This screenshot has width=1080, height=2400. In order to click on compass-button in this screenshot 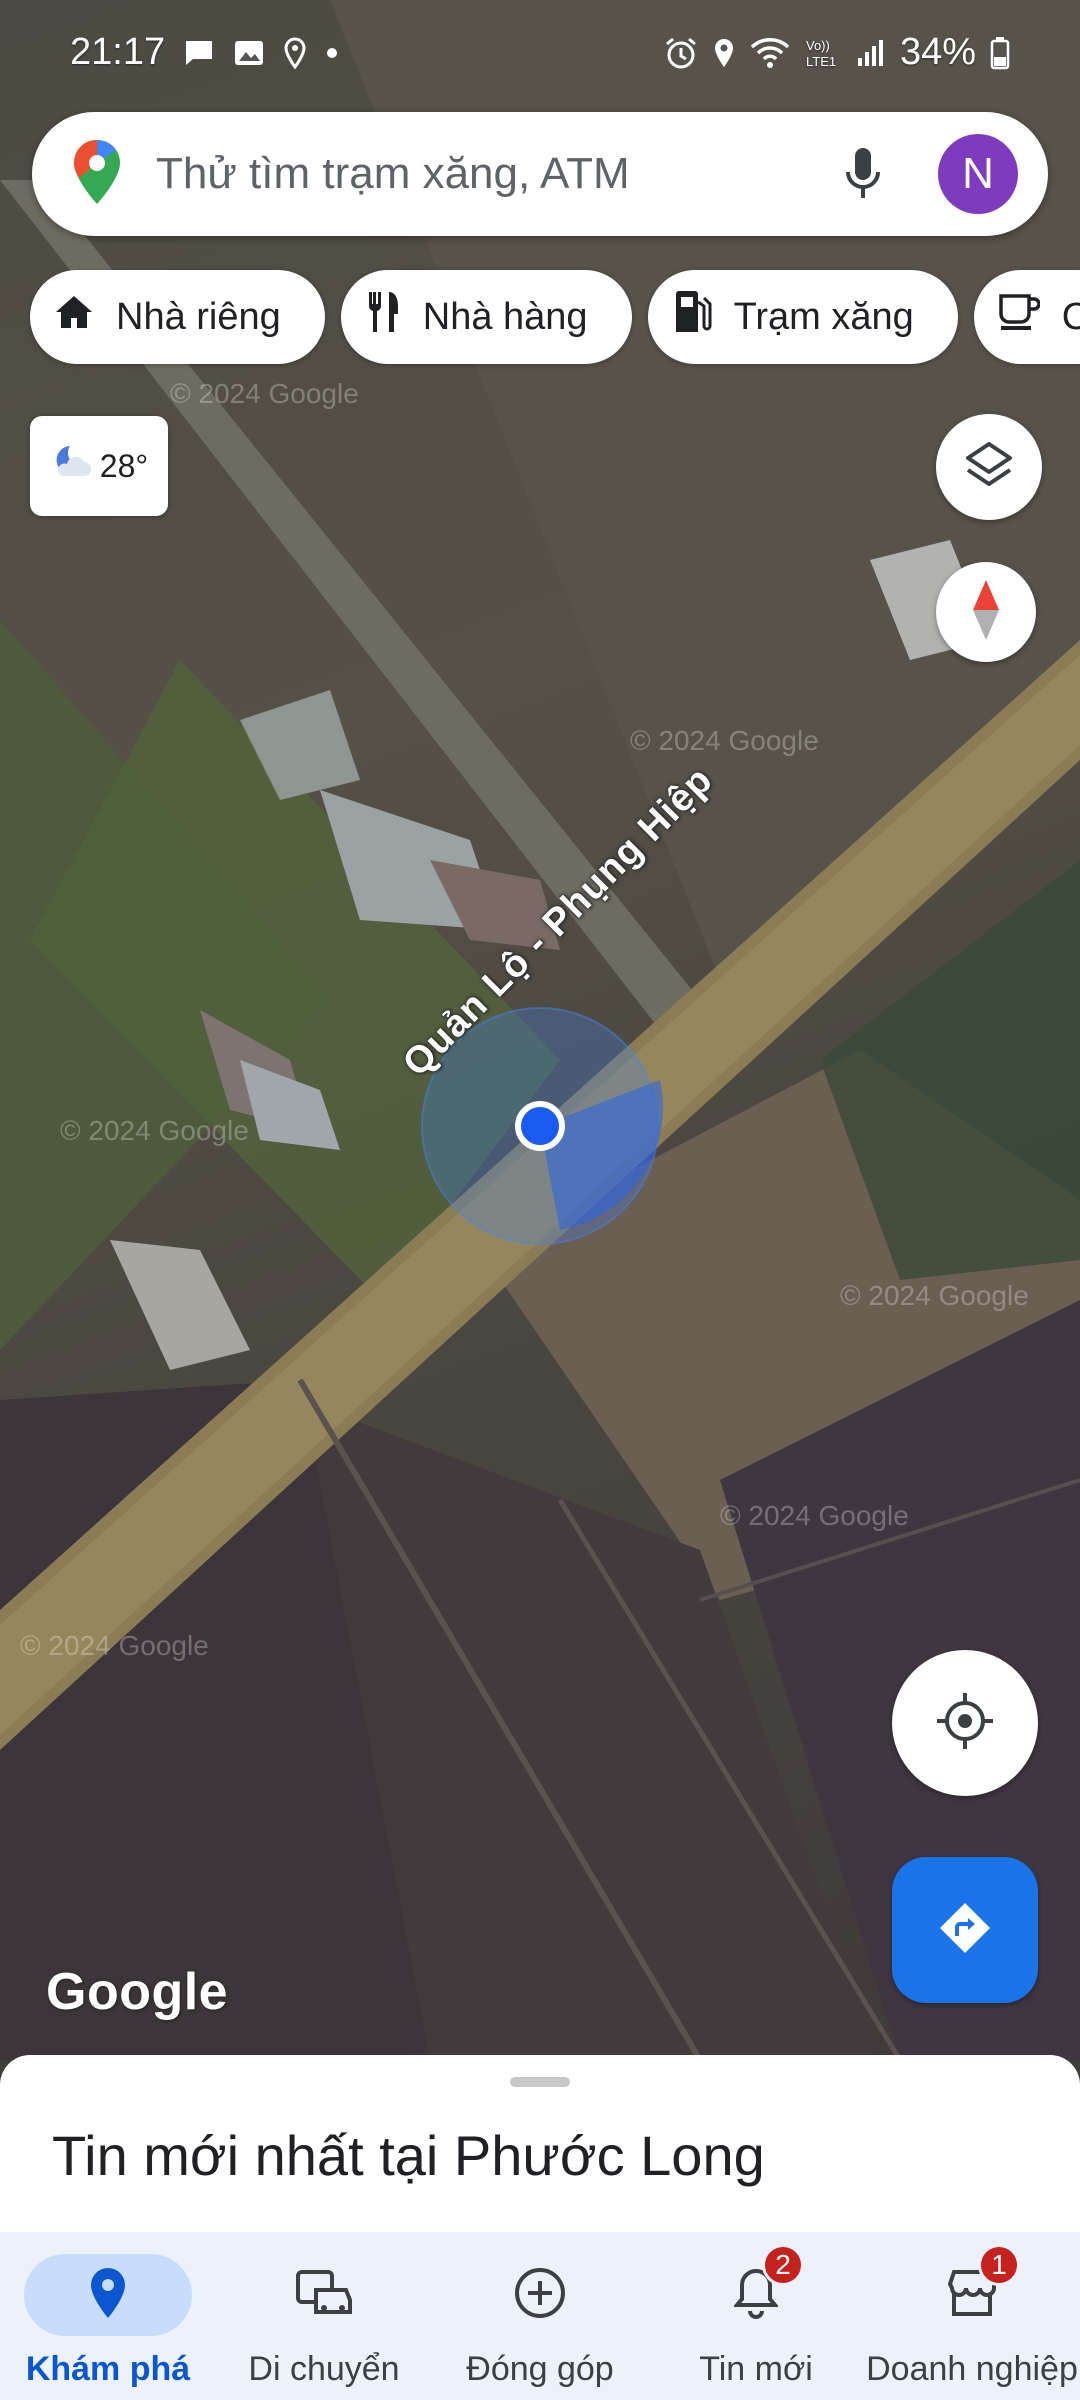, I will do `click(986, 612)`.